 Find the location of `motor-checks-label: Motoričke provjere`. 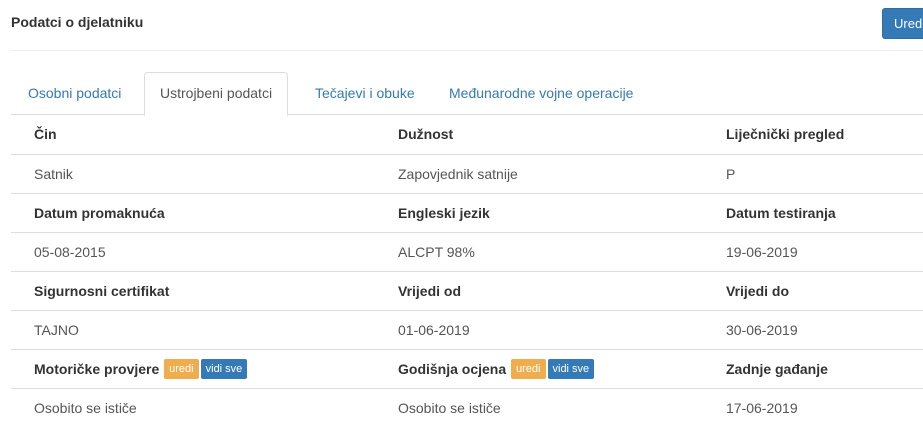

motor-checks-label: Motoričke provjere is located at coordinates (97, 368).